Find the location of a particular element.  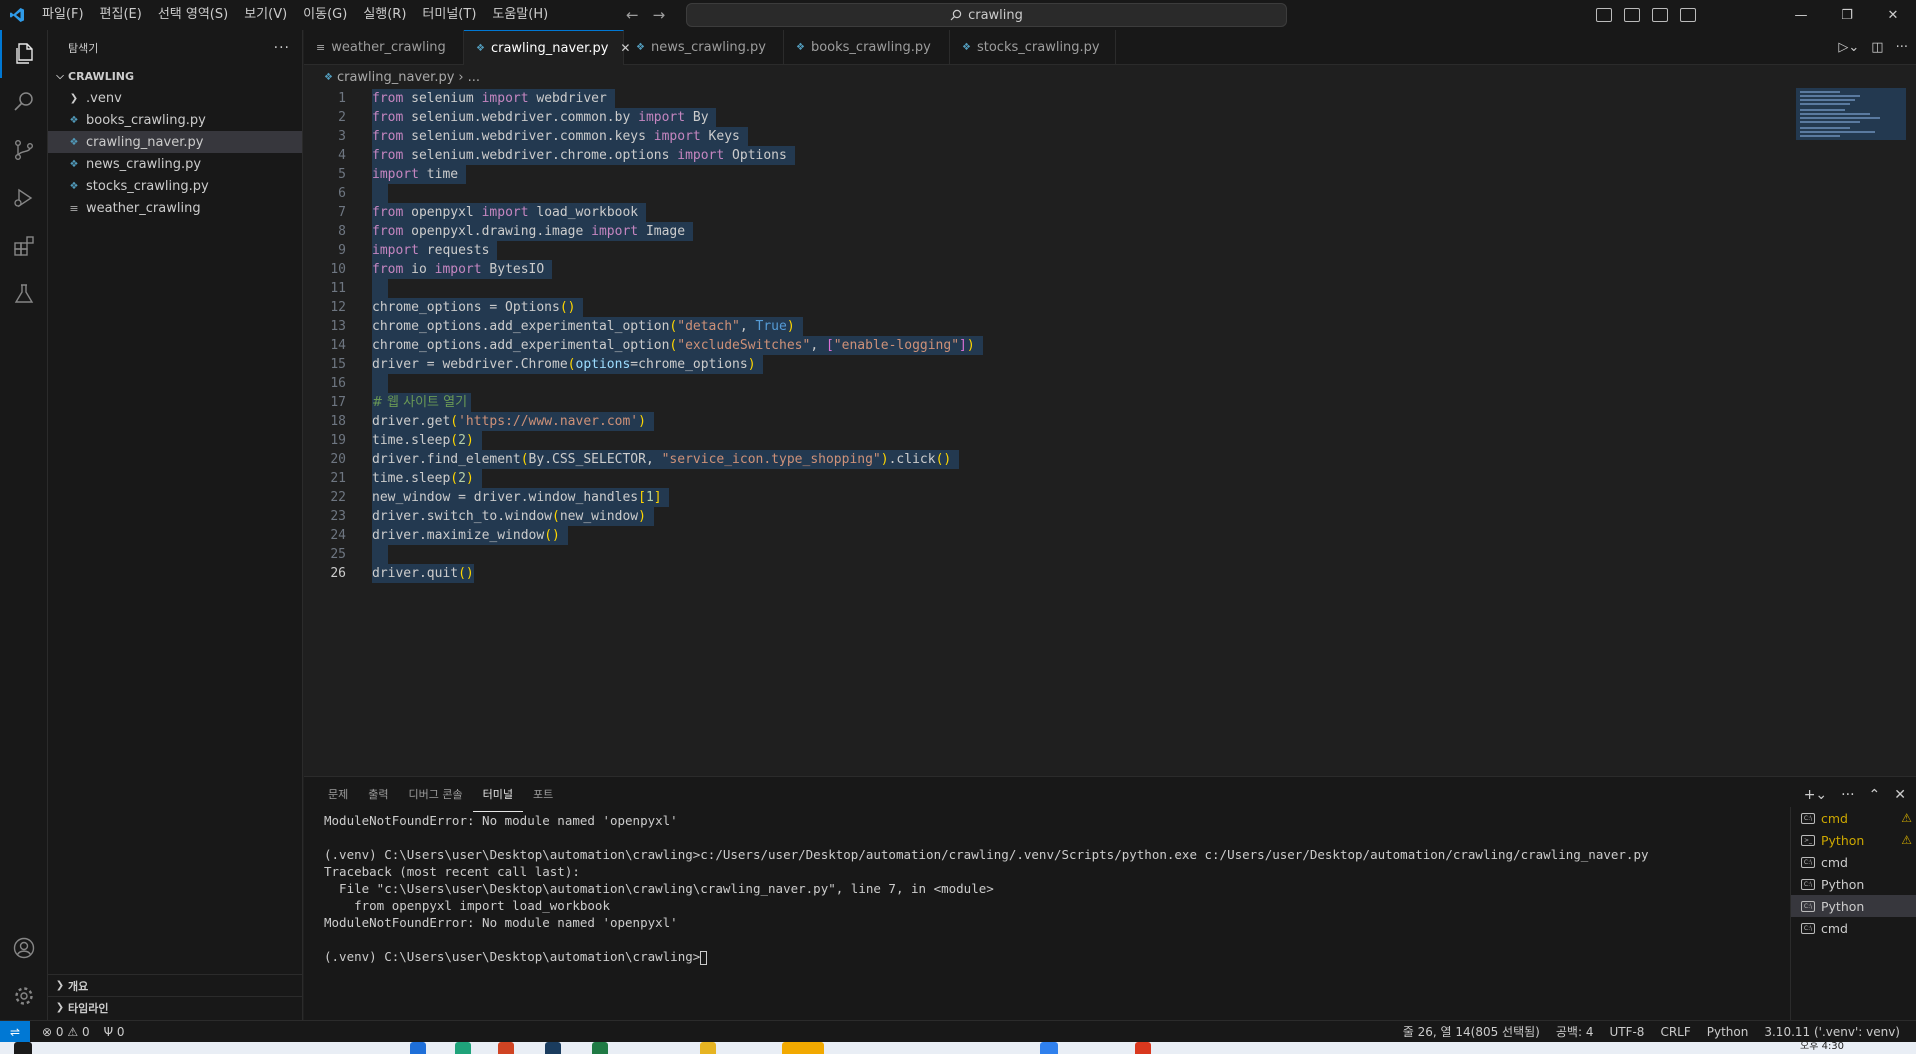

line-number: 8 is located at coordinates (342, 231).